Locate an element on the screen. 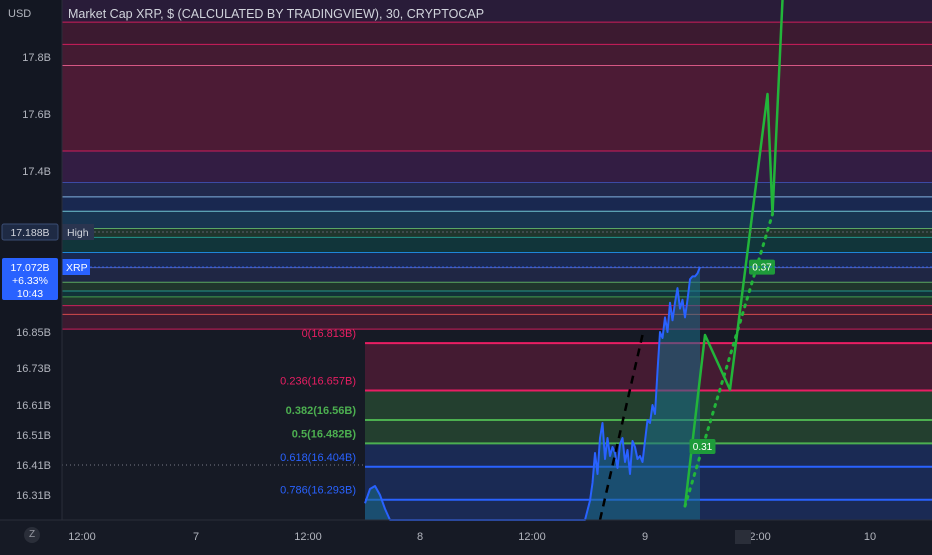 The height and width of the screenshot is (555, 932). fib-level-label: 0.5(16.482B) is located at coordinates (324, 434).